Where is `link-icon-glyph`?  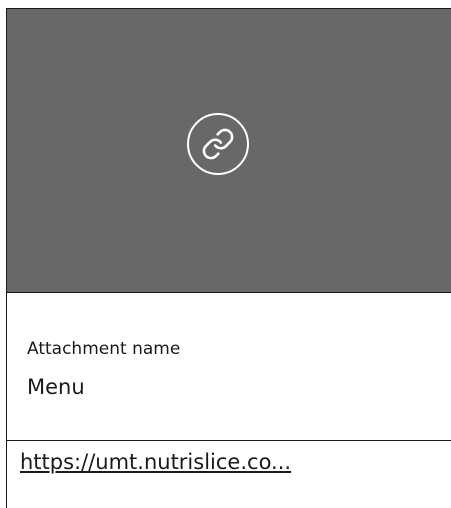 link-icon-glyph is located at coordinates (218, 144).